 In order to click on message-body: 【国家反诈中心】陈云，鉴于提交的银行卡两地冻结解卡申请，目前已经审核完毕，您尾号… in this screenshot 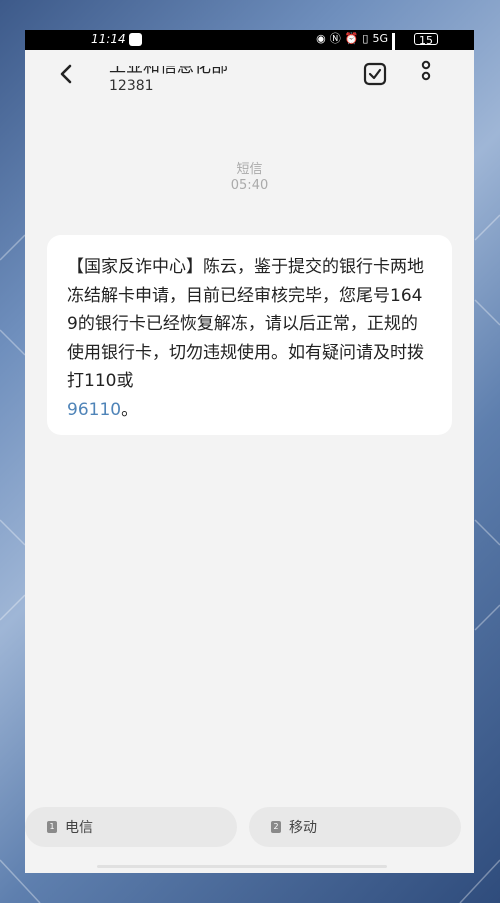, I will do `click(249, 338)`.